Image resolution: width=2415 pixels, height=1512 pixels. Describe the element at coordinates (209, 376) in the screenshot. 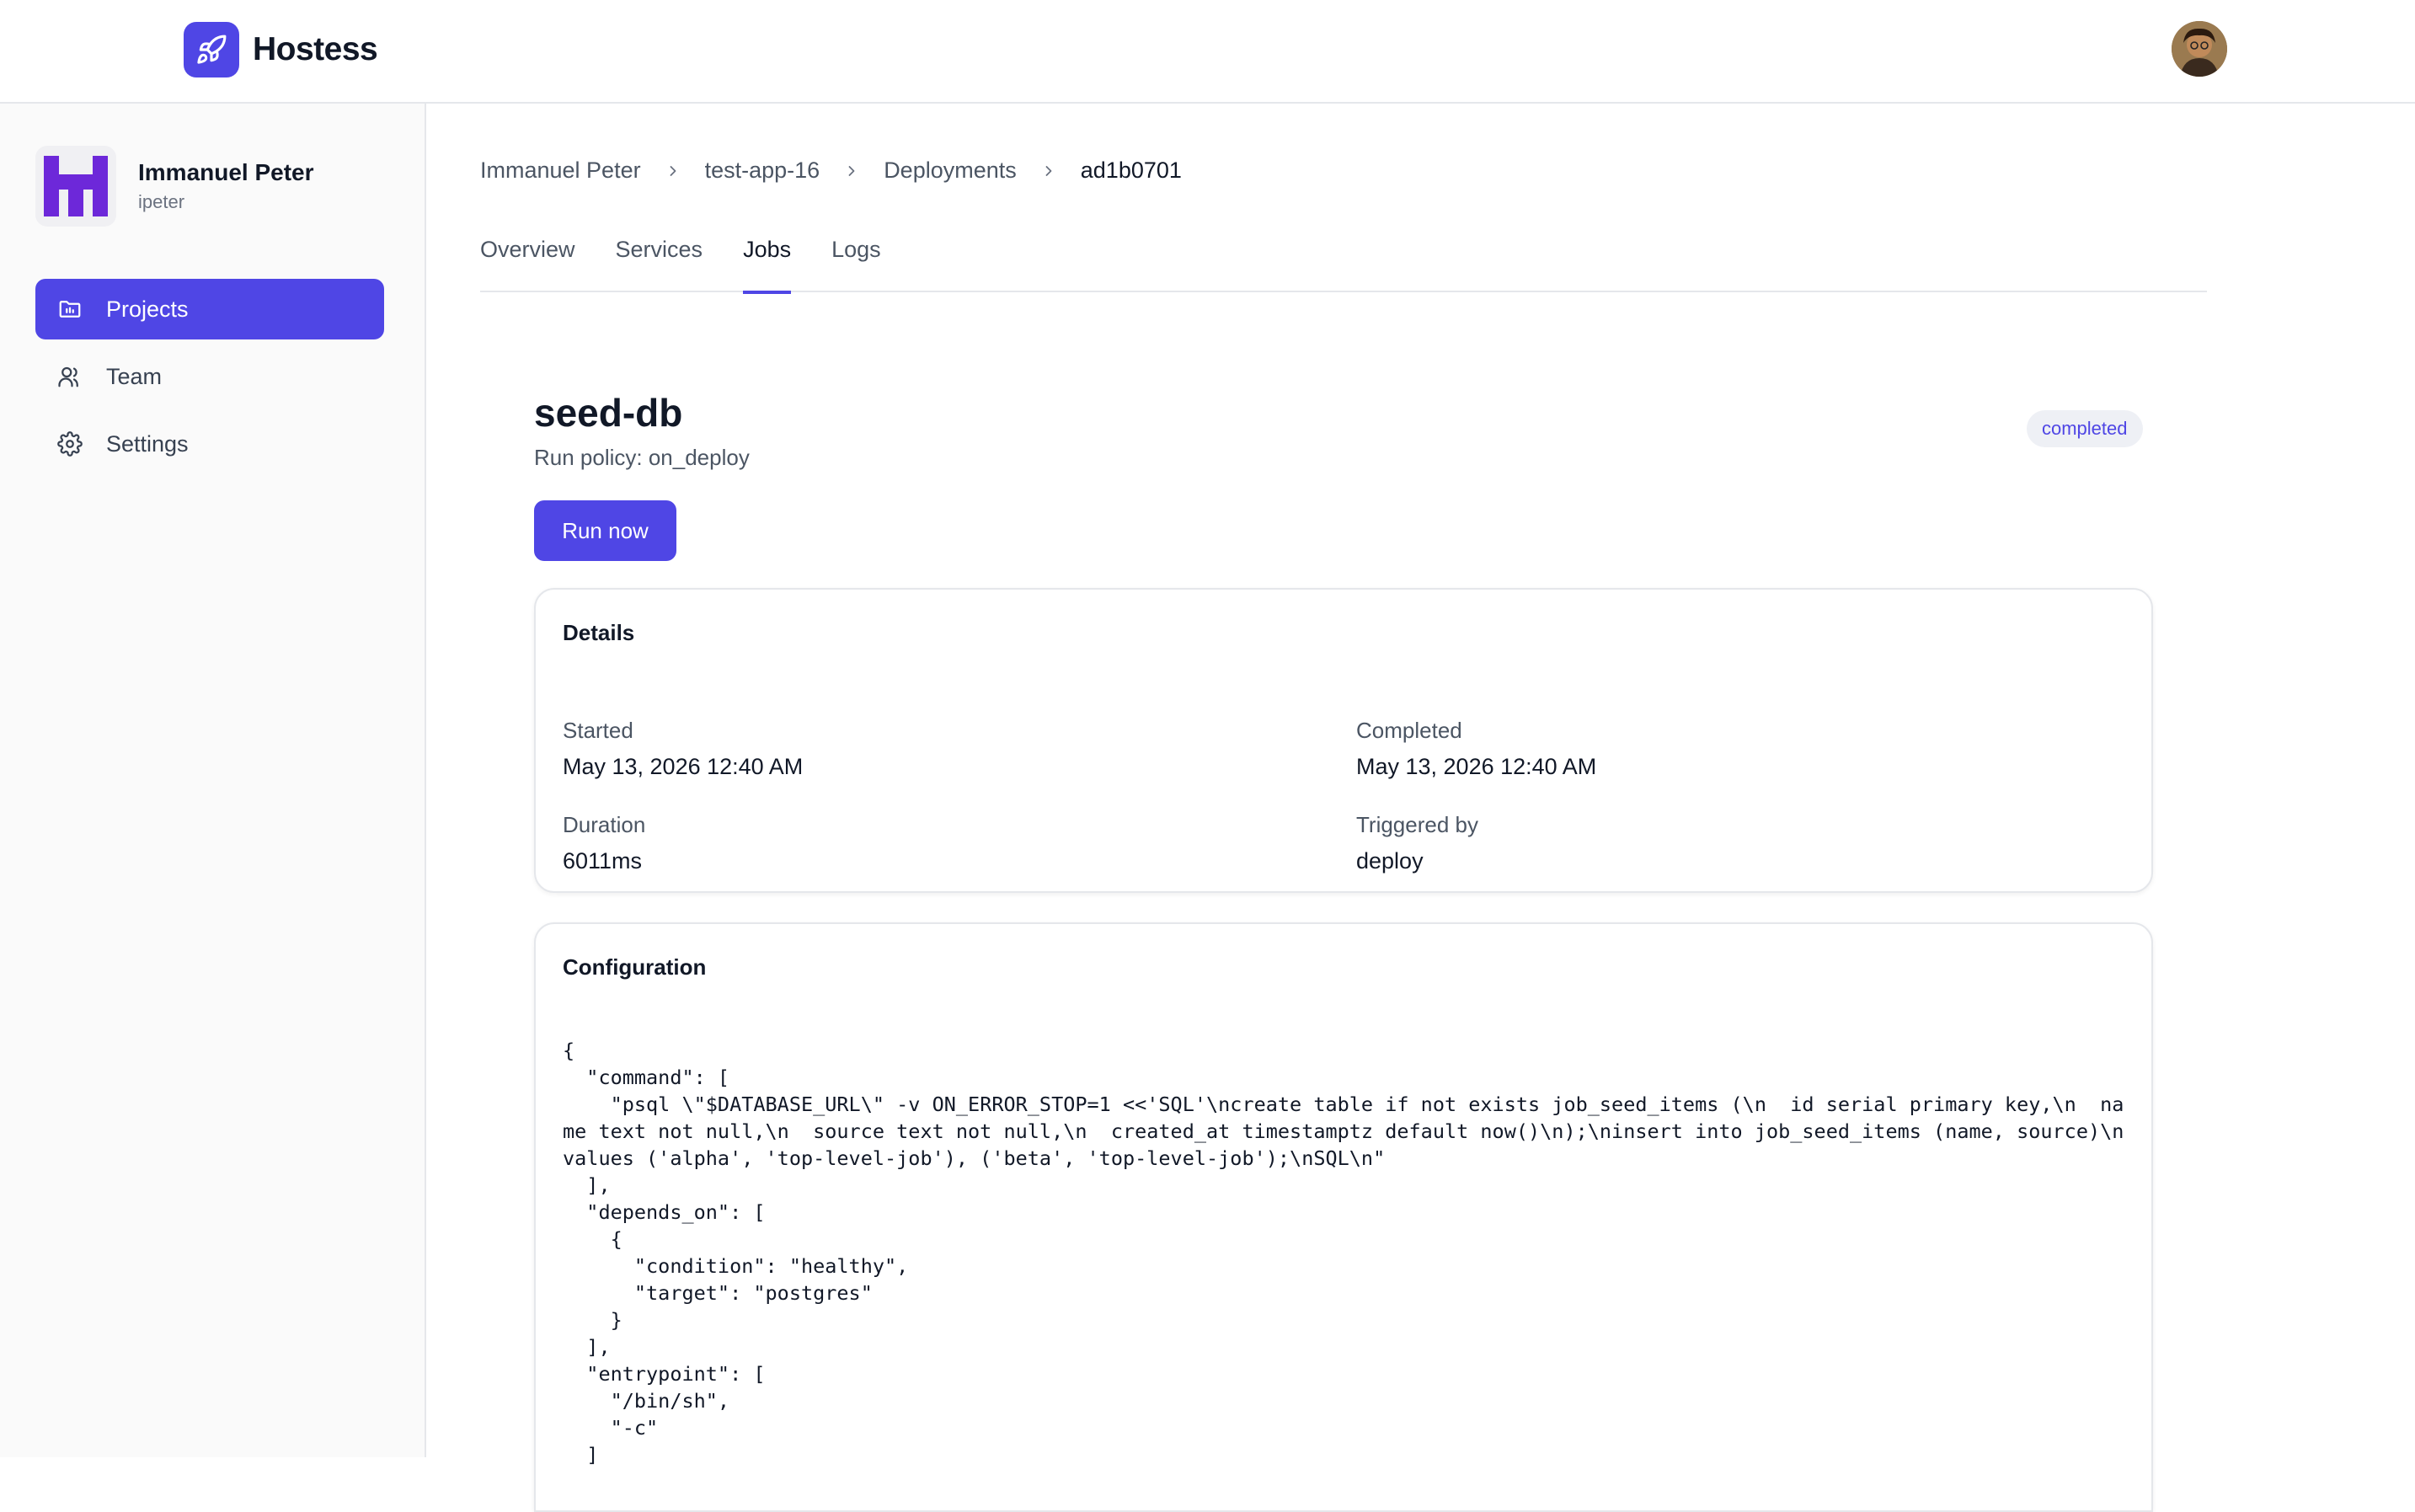

I see `sidebar-item-team: Team` at that location.